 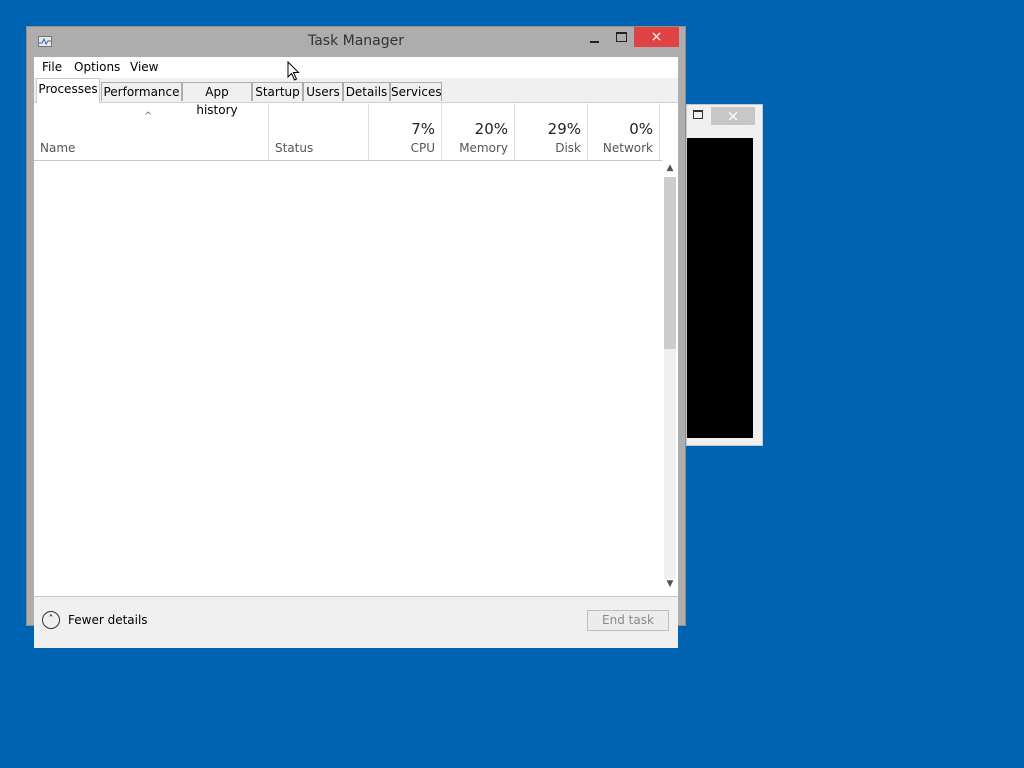 I want to click on memory-percent: 20%, so click(x=491, y=129).